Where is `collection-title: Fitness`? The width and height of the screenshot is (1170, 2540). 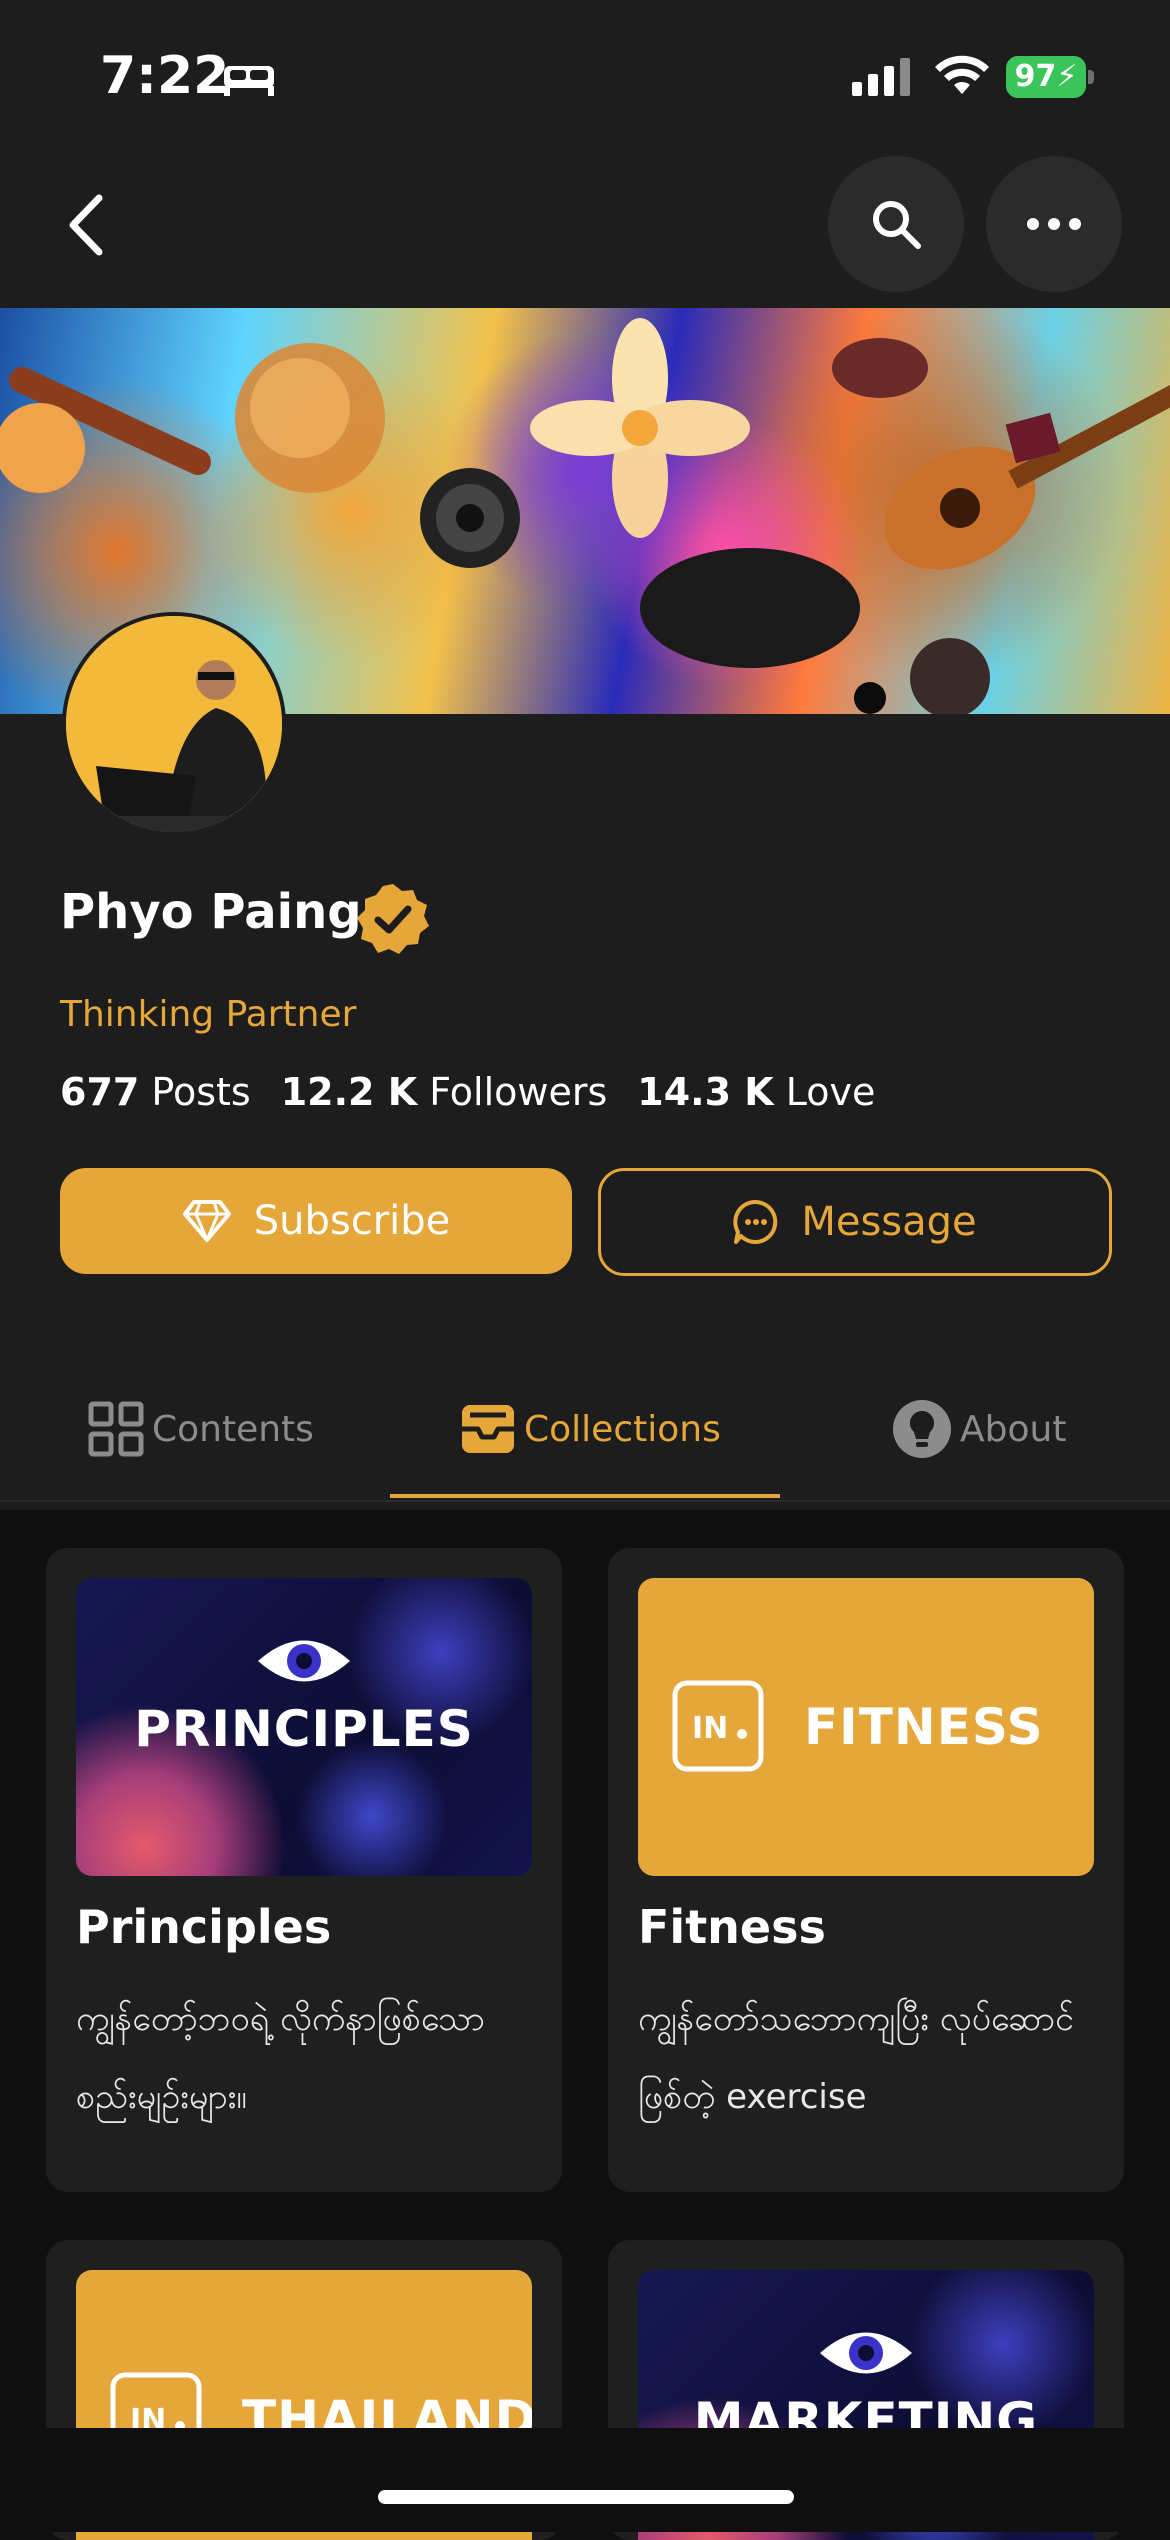
collection-title: Fitness is located at coordinates (732, 1927).